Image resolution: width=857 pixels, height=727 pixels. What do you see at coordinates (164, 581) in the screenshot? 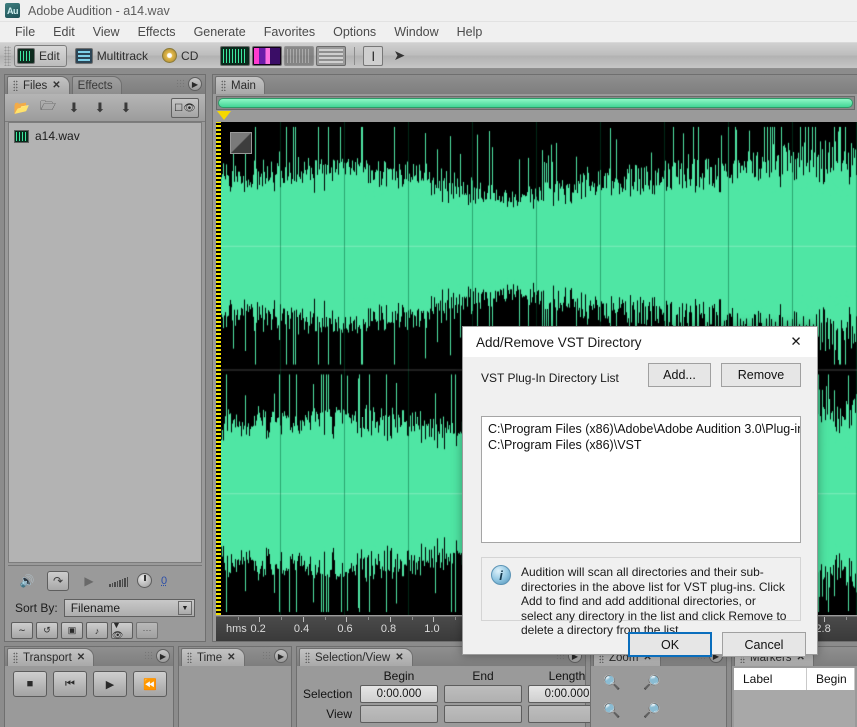
I see `volume-value: 0` at bounding box center [164, 581].